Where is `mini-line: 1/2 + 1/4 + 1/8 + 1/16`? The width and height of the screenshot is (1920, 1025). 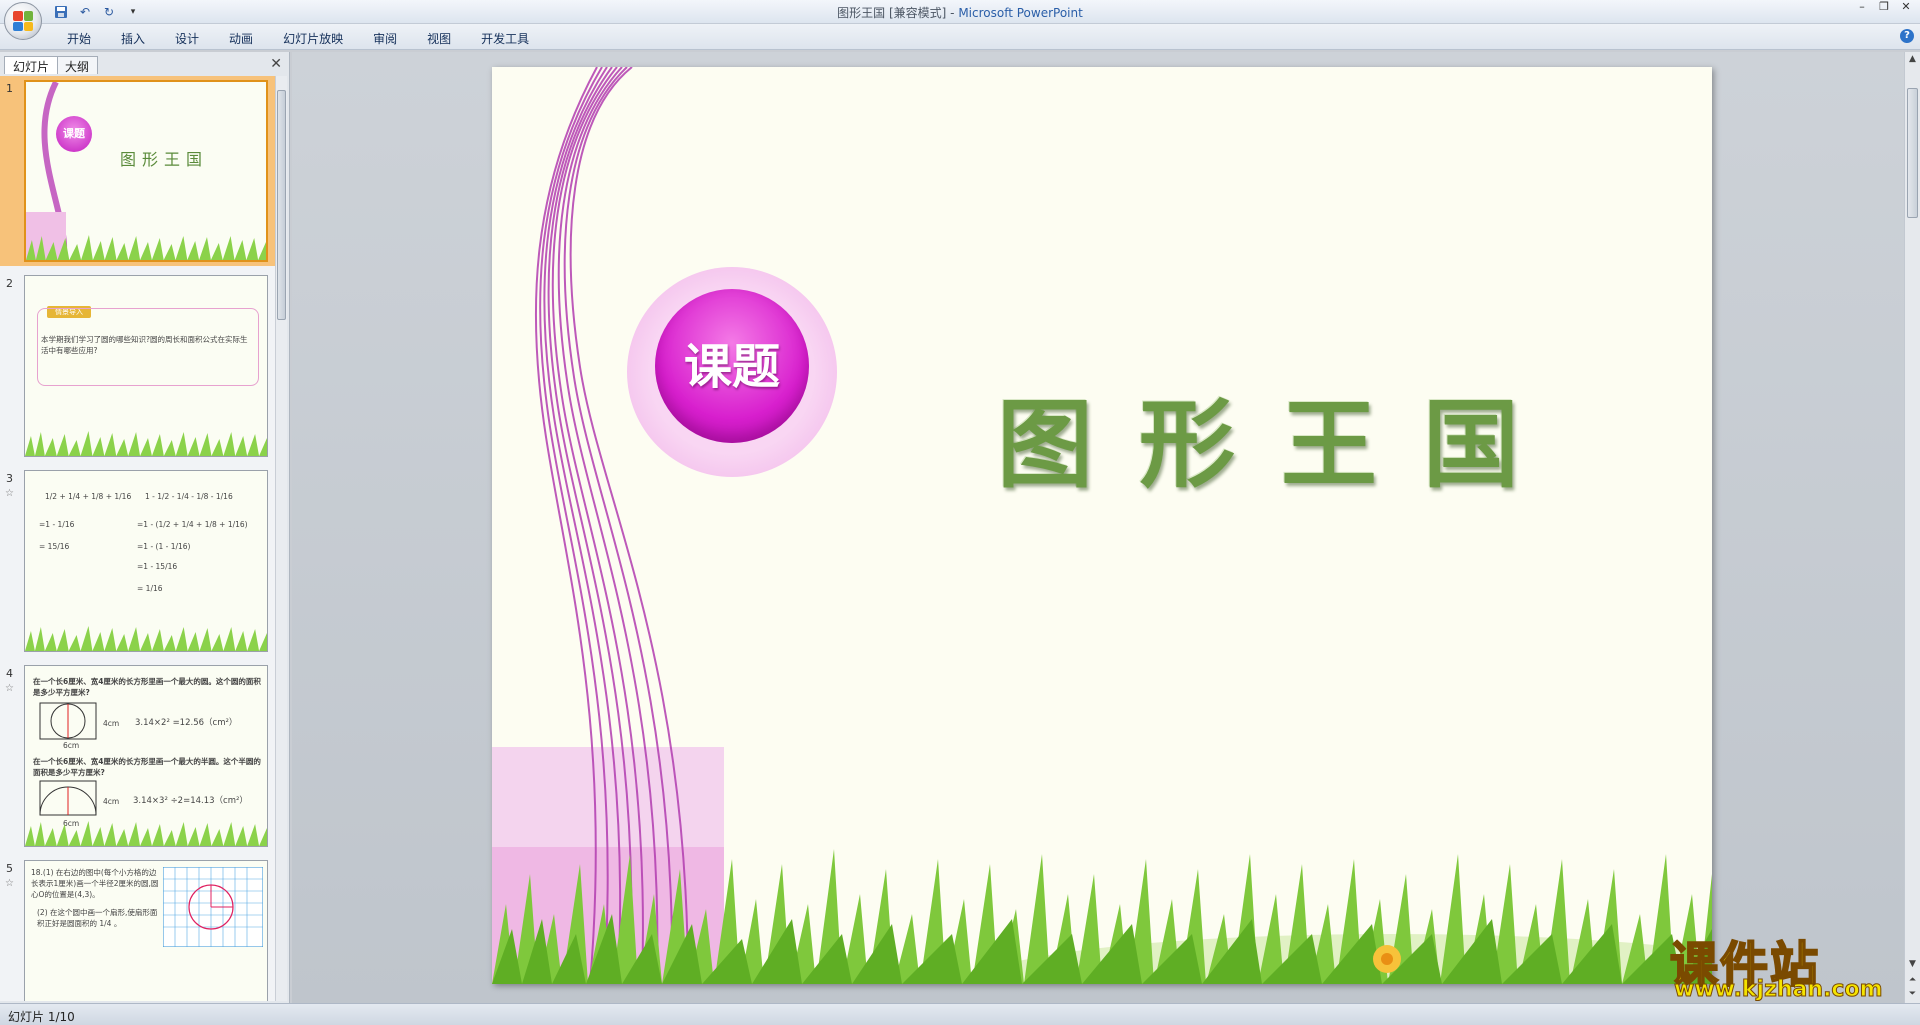 mini-line: 1/2 + 1/4 + 1/8 + 1/16 is located at coordinates (88, 496).